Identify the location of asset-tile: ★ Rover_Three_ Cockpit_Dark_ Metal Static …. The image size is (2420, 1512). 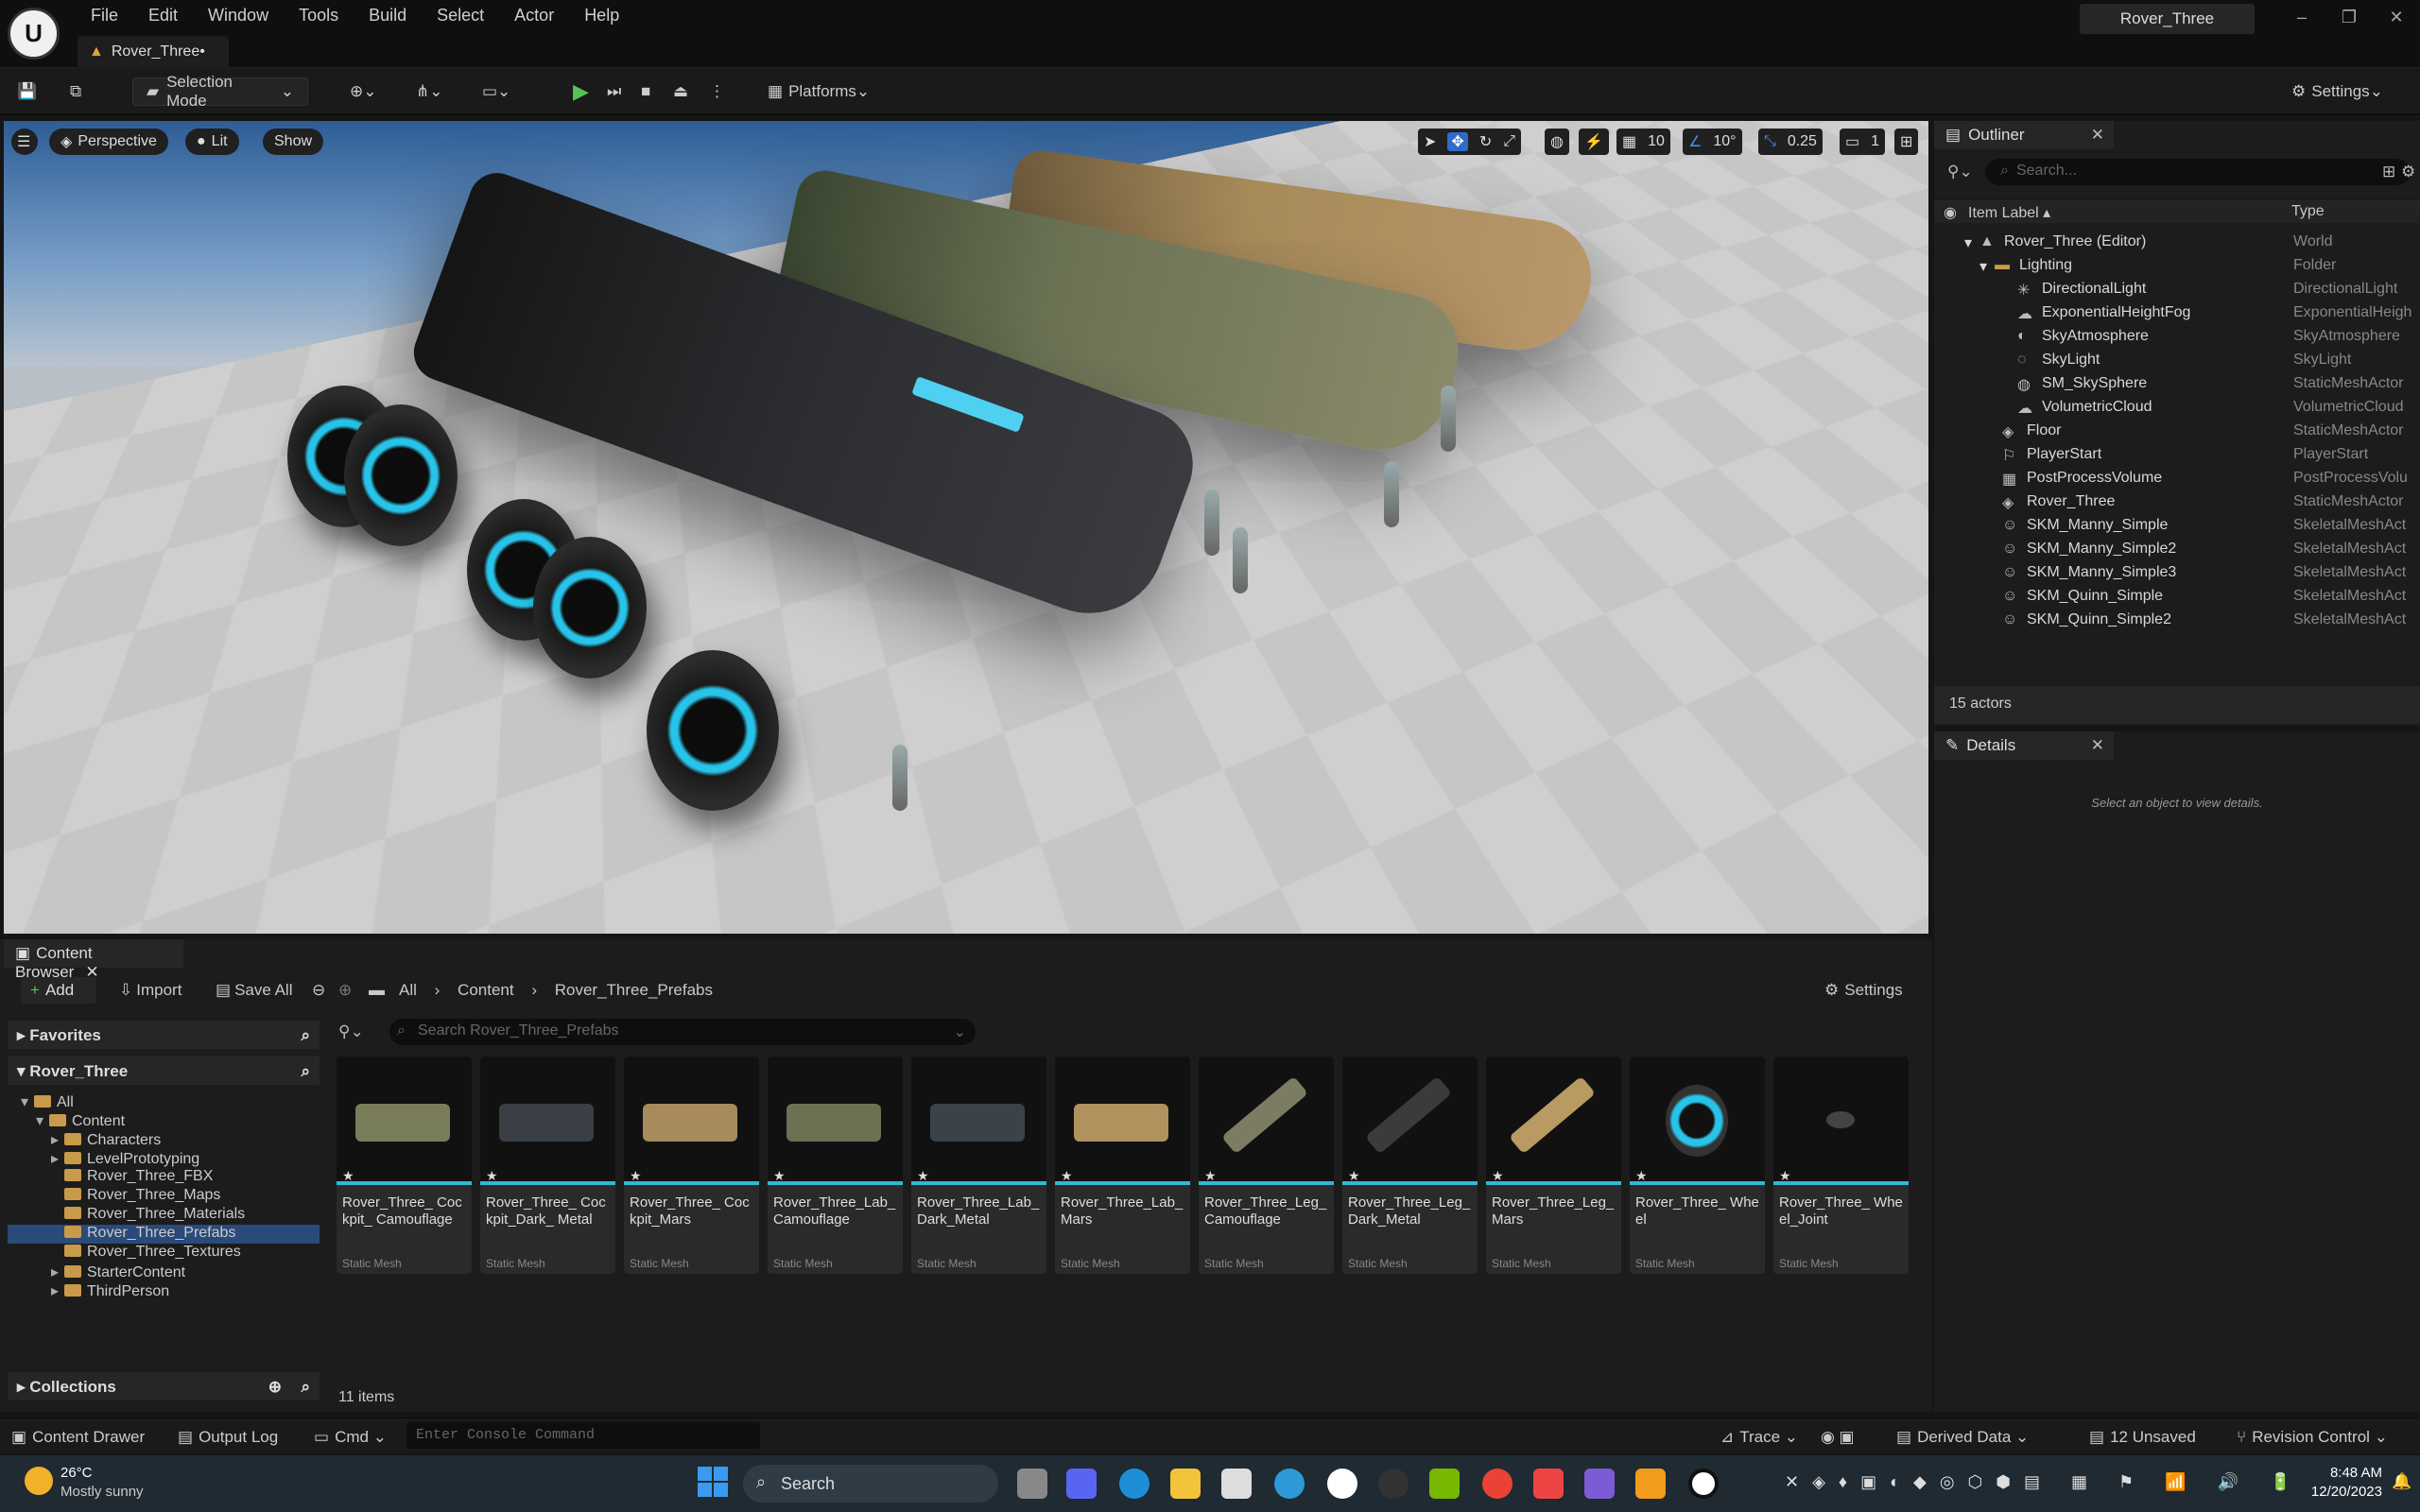
(547, 1165).